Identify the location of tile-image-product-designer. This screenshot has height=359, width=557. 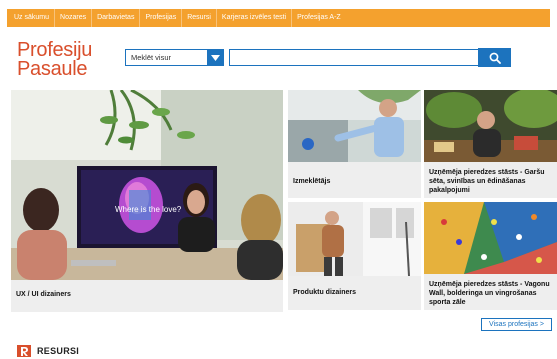
(354, 239).